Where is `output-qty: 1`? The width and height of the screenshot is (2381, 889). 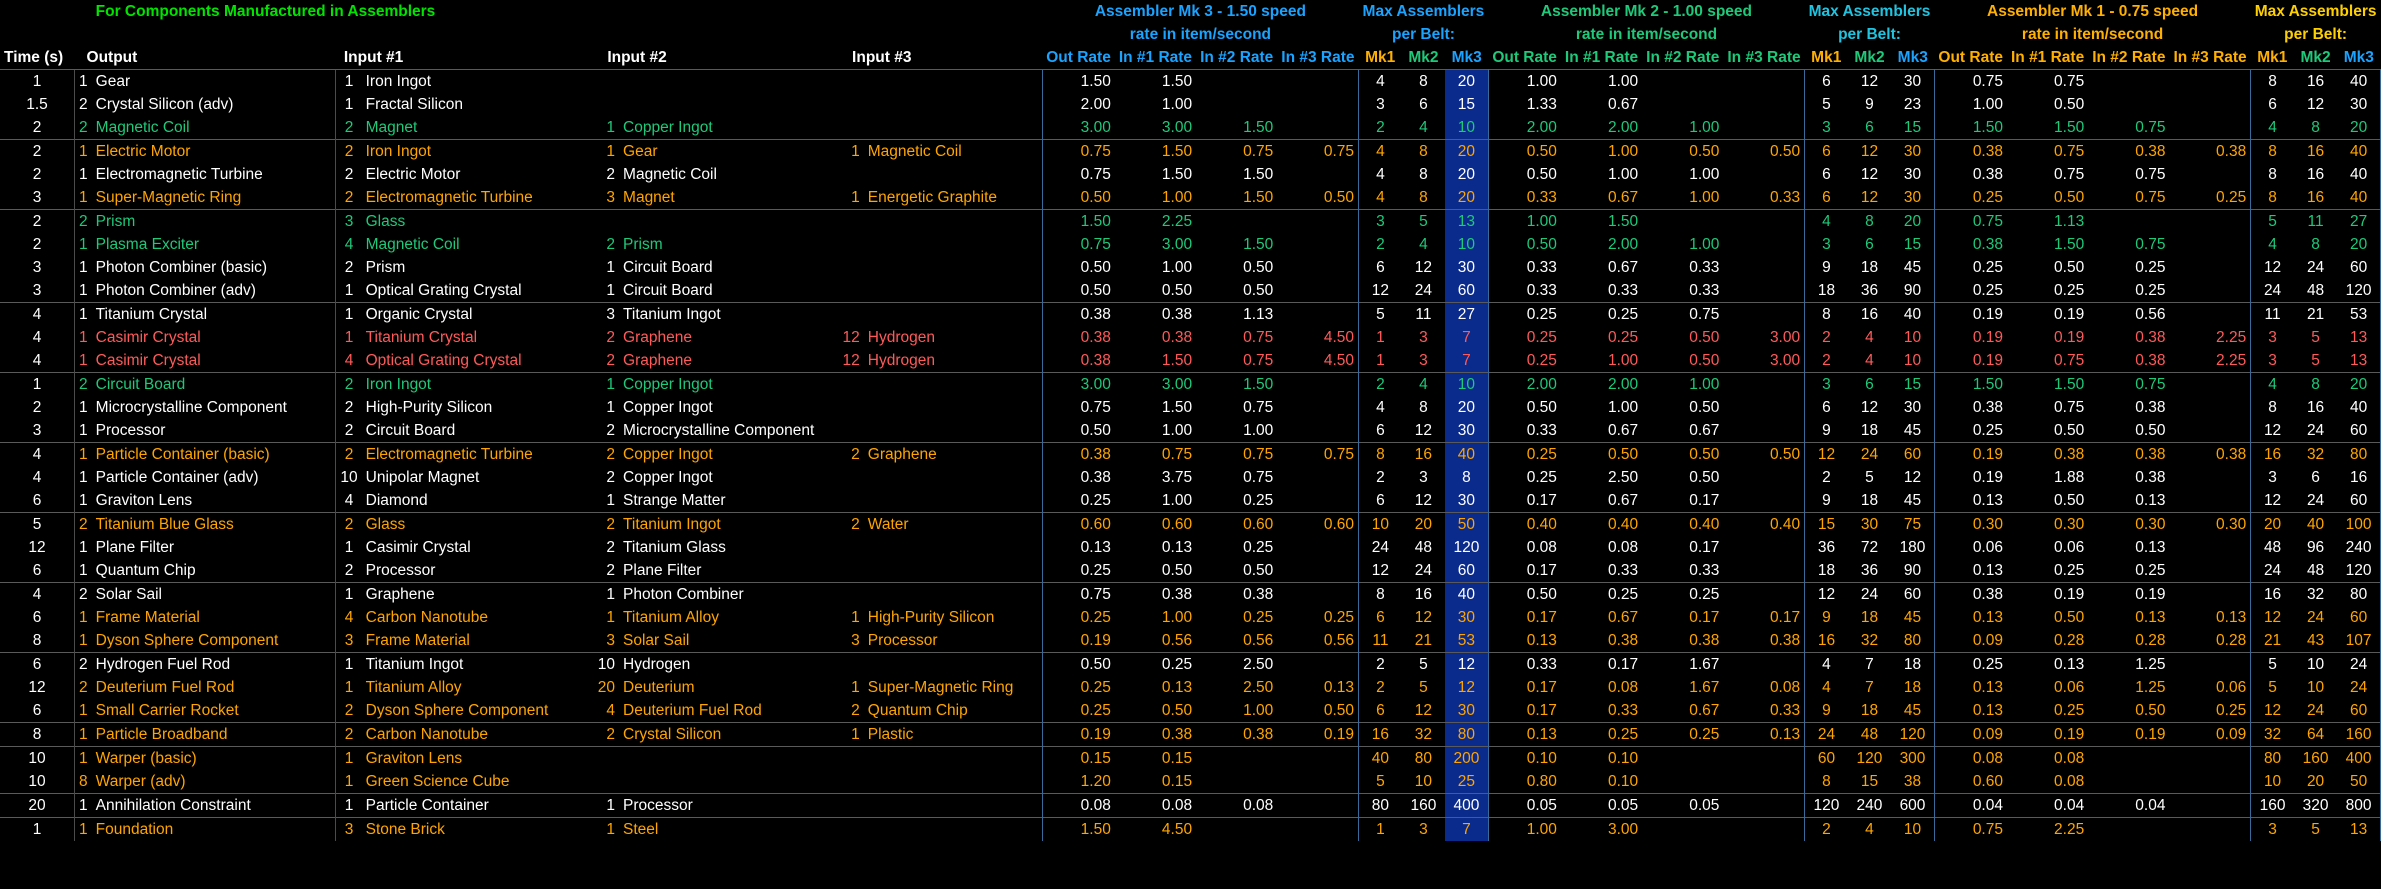
output-qty: 1 is located at coordinates (83, 337).